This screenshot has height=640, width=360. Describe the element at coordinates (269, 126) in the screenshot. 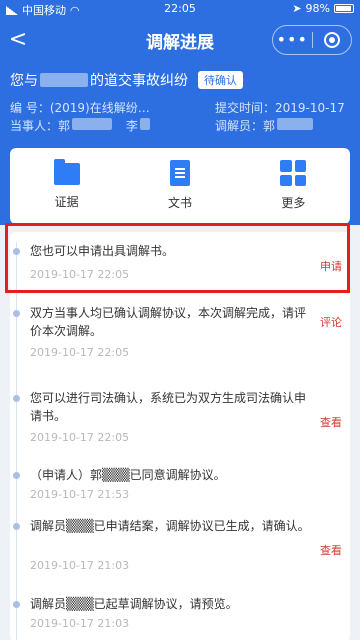

I see `mediator-name: 郭` at that location.